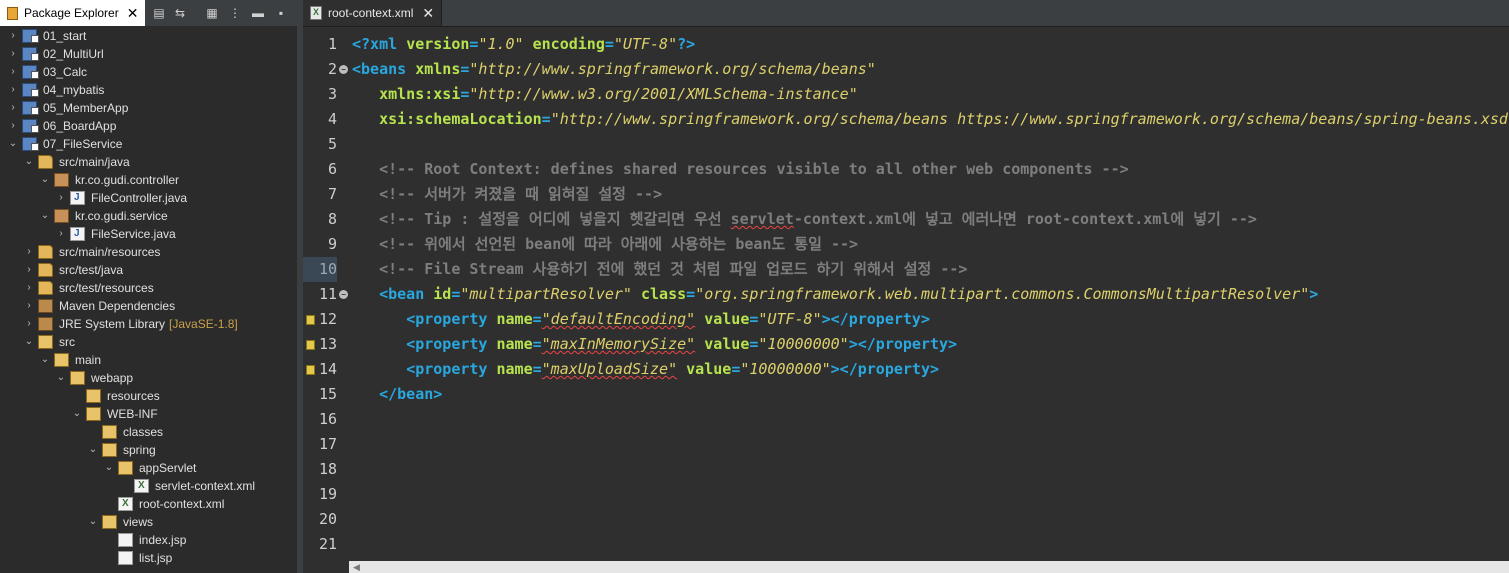 This screenshot has width=1509, height=573. Describe the element at coordinates (148, 180) in the screenshot. I see `tree-item: ⌄ kr.co.gudi.controller` at that location.